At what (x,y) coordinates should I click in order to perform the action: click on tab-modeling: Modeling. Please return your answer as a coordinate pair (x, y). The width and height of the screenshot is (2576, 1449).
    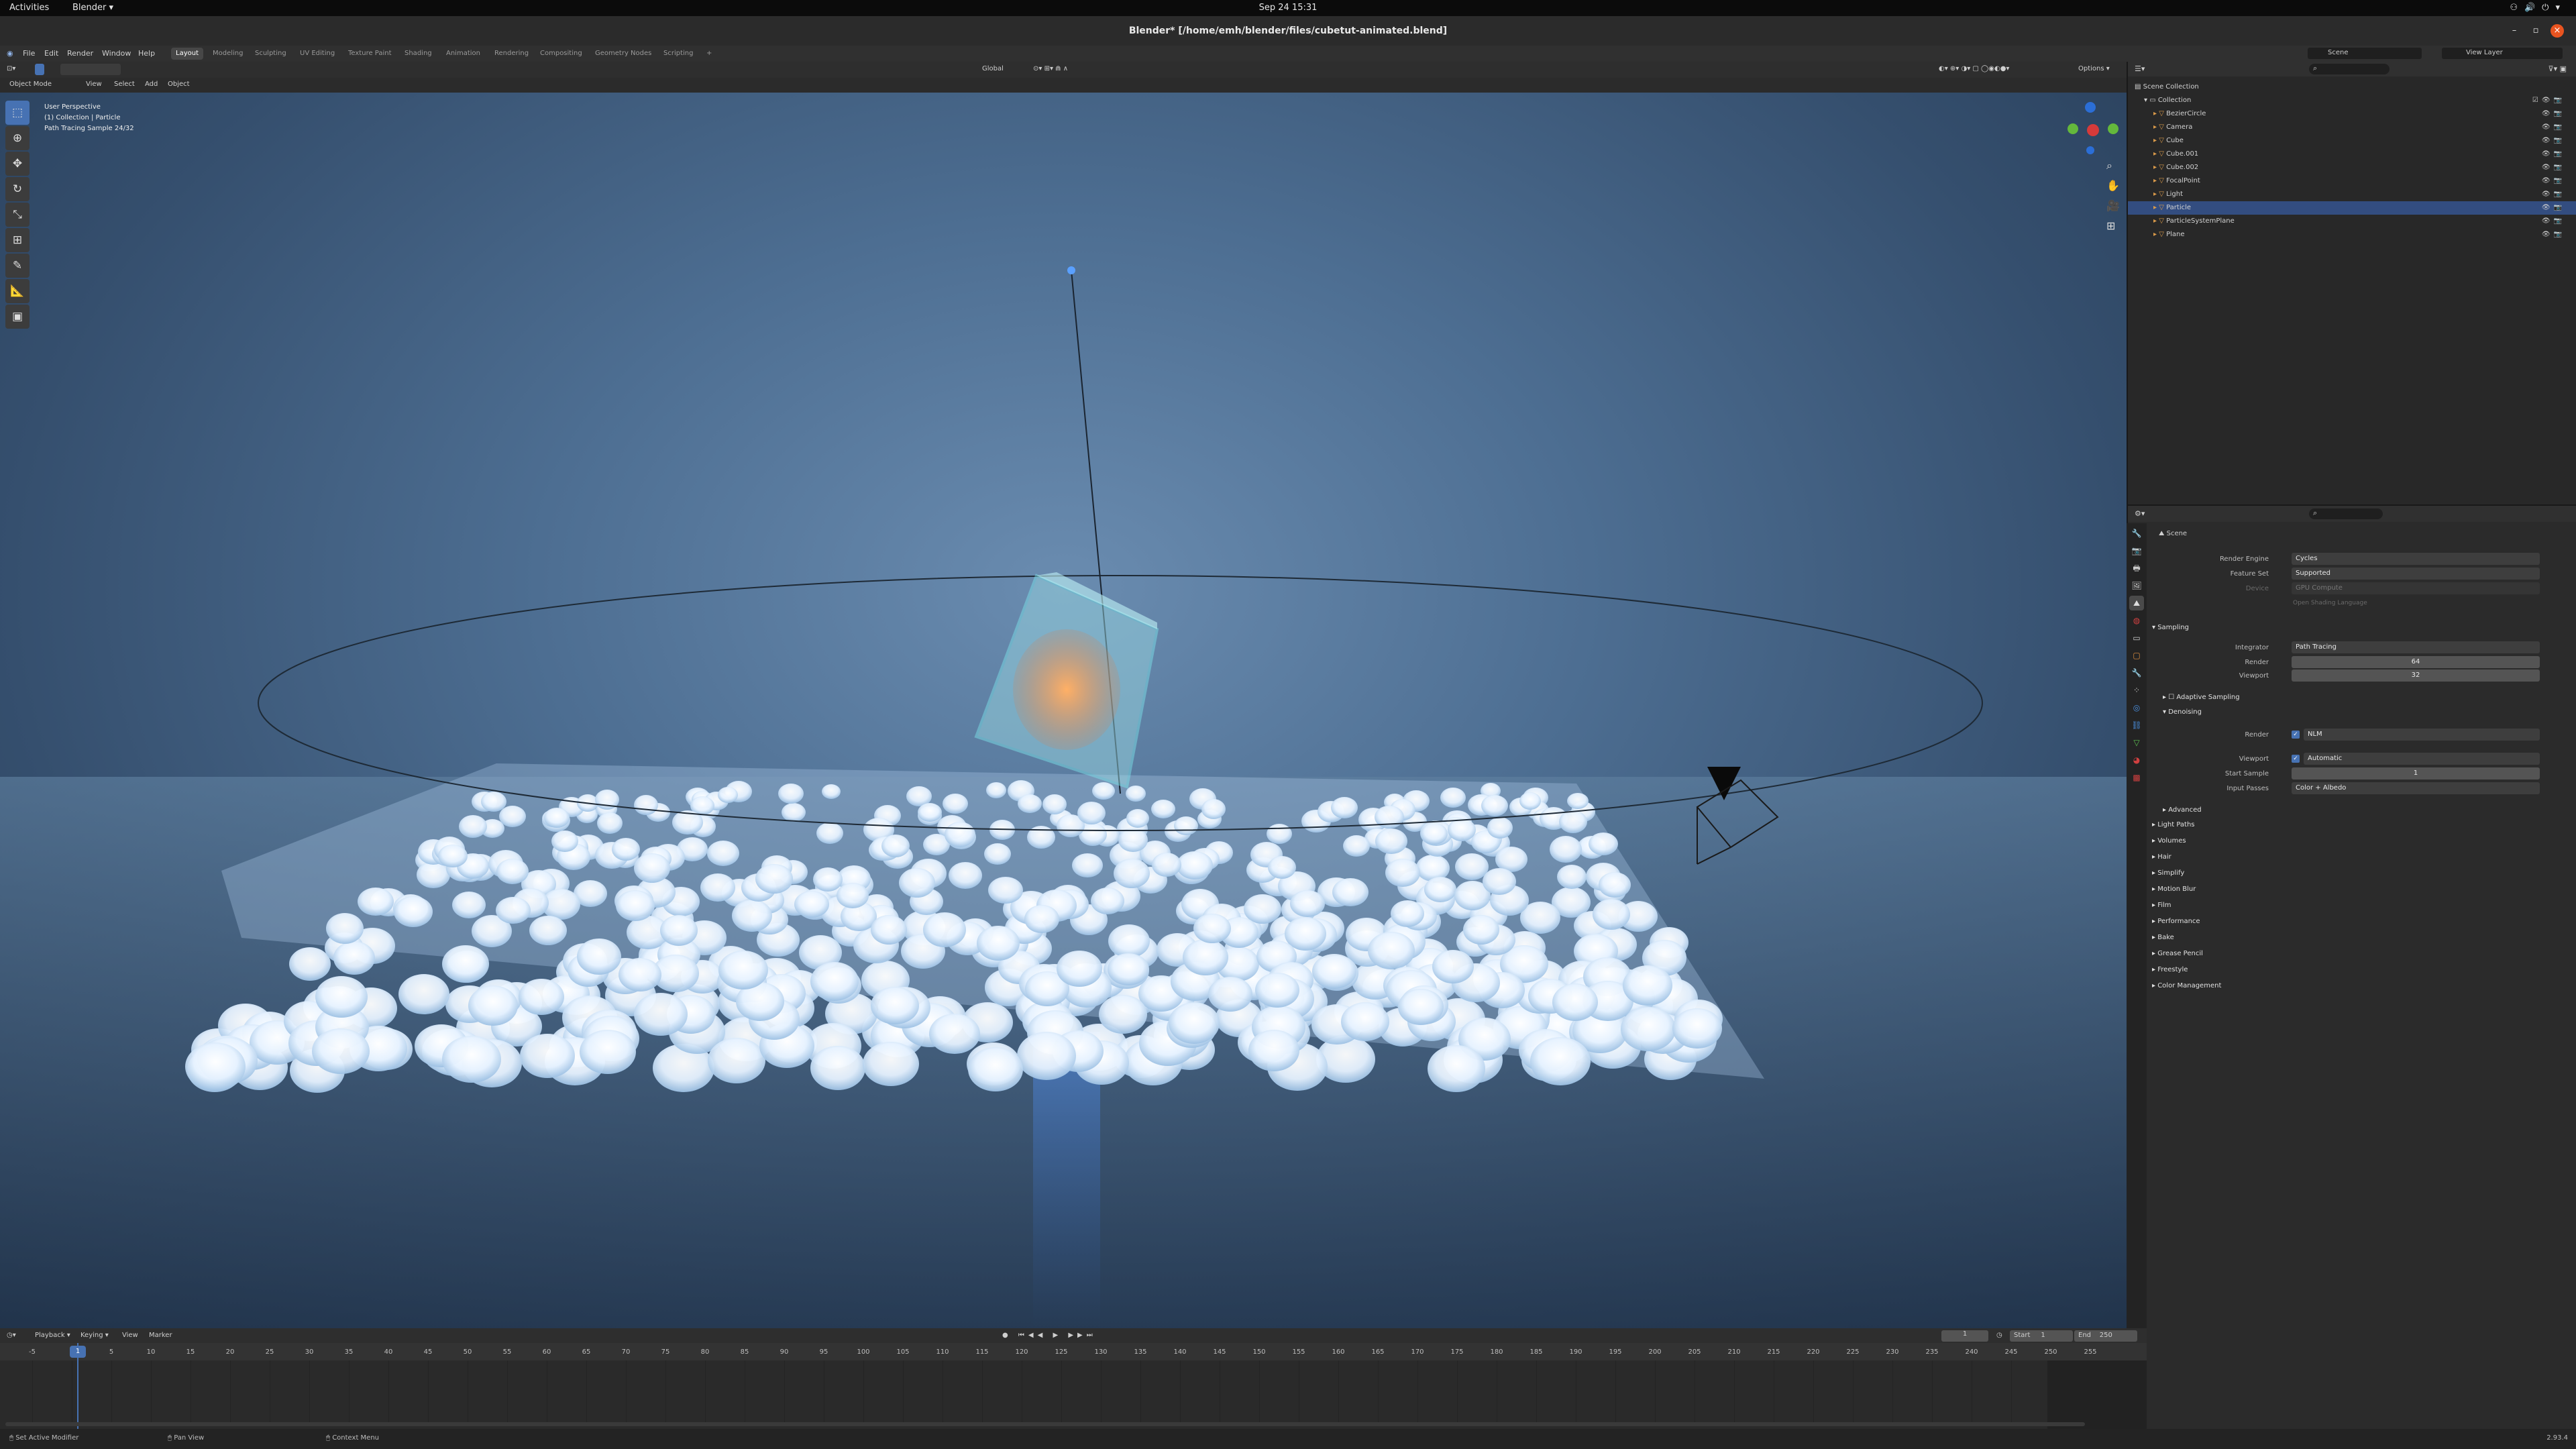
    Looking at the image, I should click on (228, 54).